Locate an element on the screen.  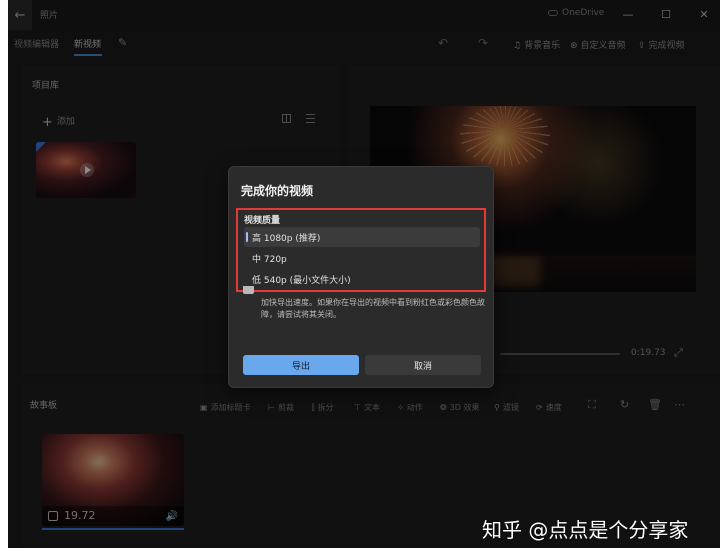
quality-option-high-label: 高 1080p (推荐) is located at coordinates (286, 238).